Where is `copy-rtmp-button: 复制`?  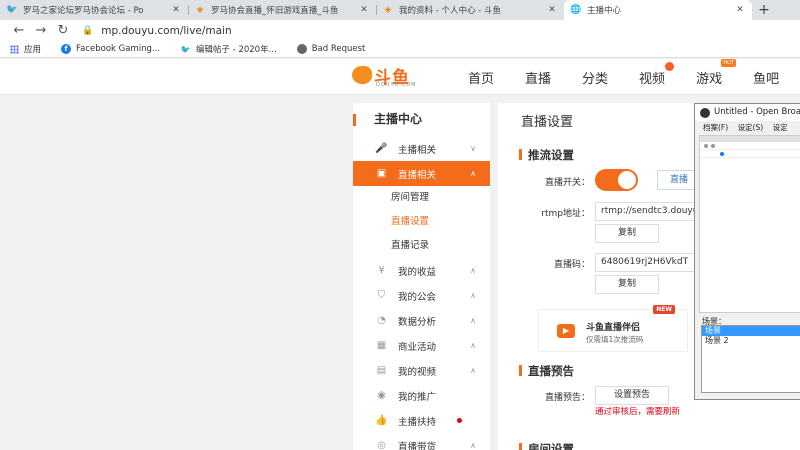 copy-rtmp-button: 复制 is located at coordinates (627, 233).